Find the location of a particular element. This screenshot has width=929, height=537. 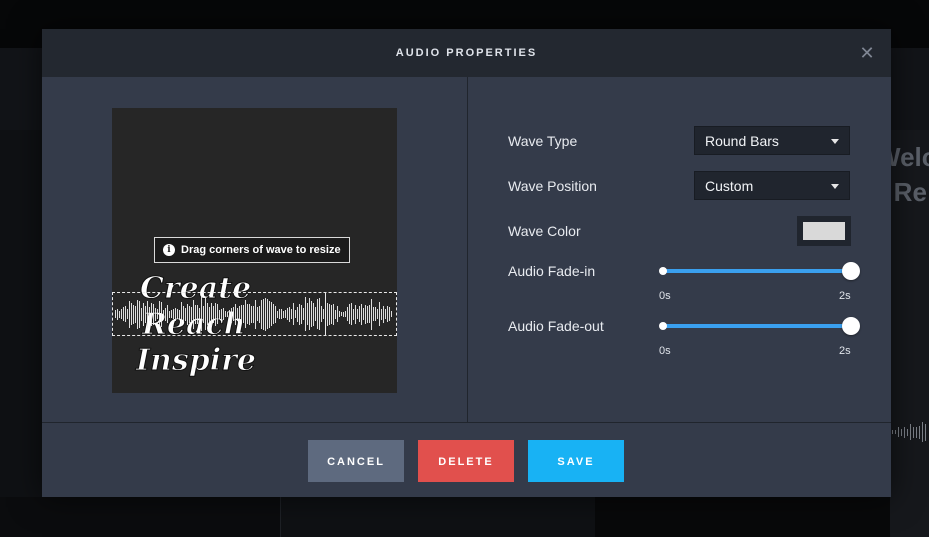

app-bottom-panel is located at coordinates (140, 517).